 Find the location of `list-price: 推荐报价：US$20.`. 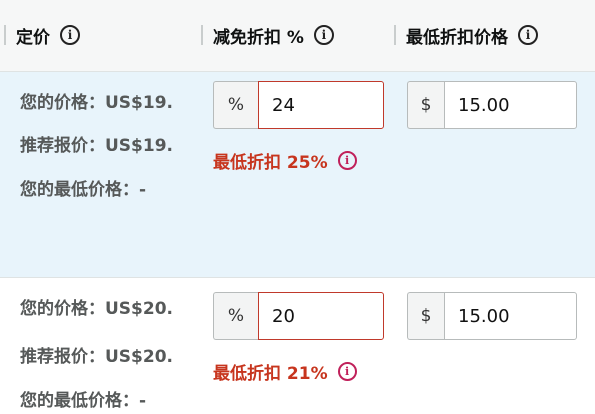

list-price: 推荐报价：US$20. is located at coordinates (96, 357).